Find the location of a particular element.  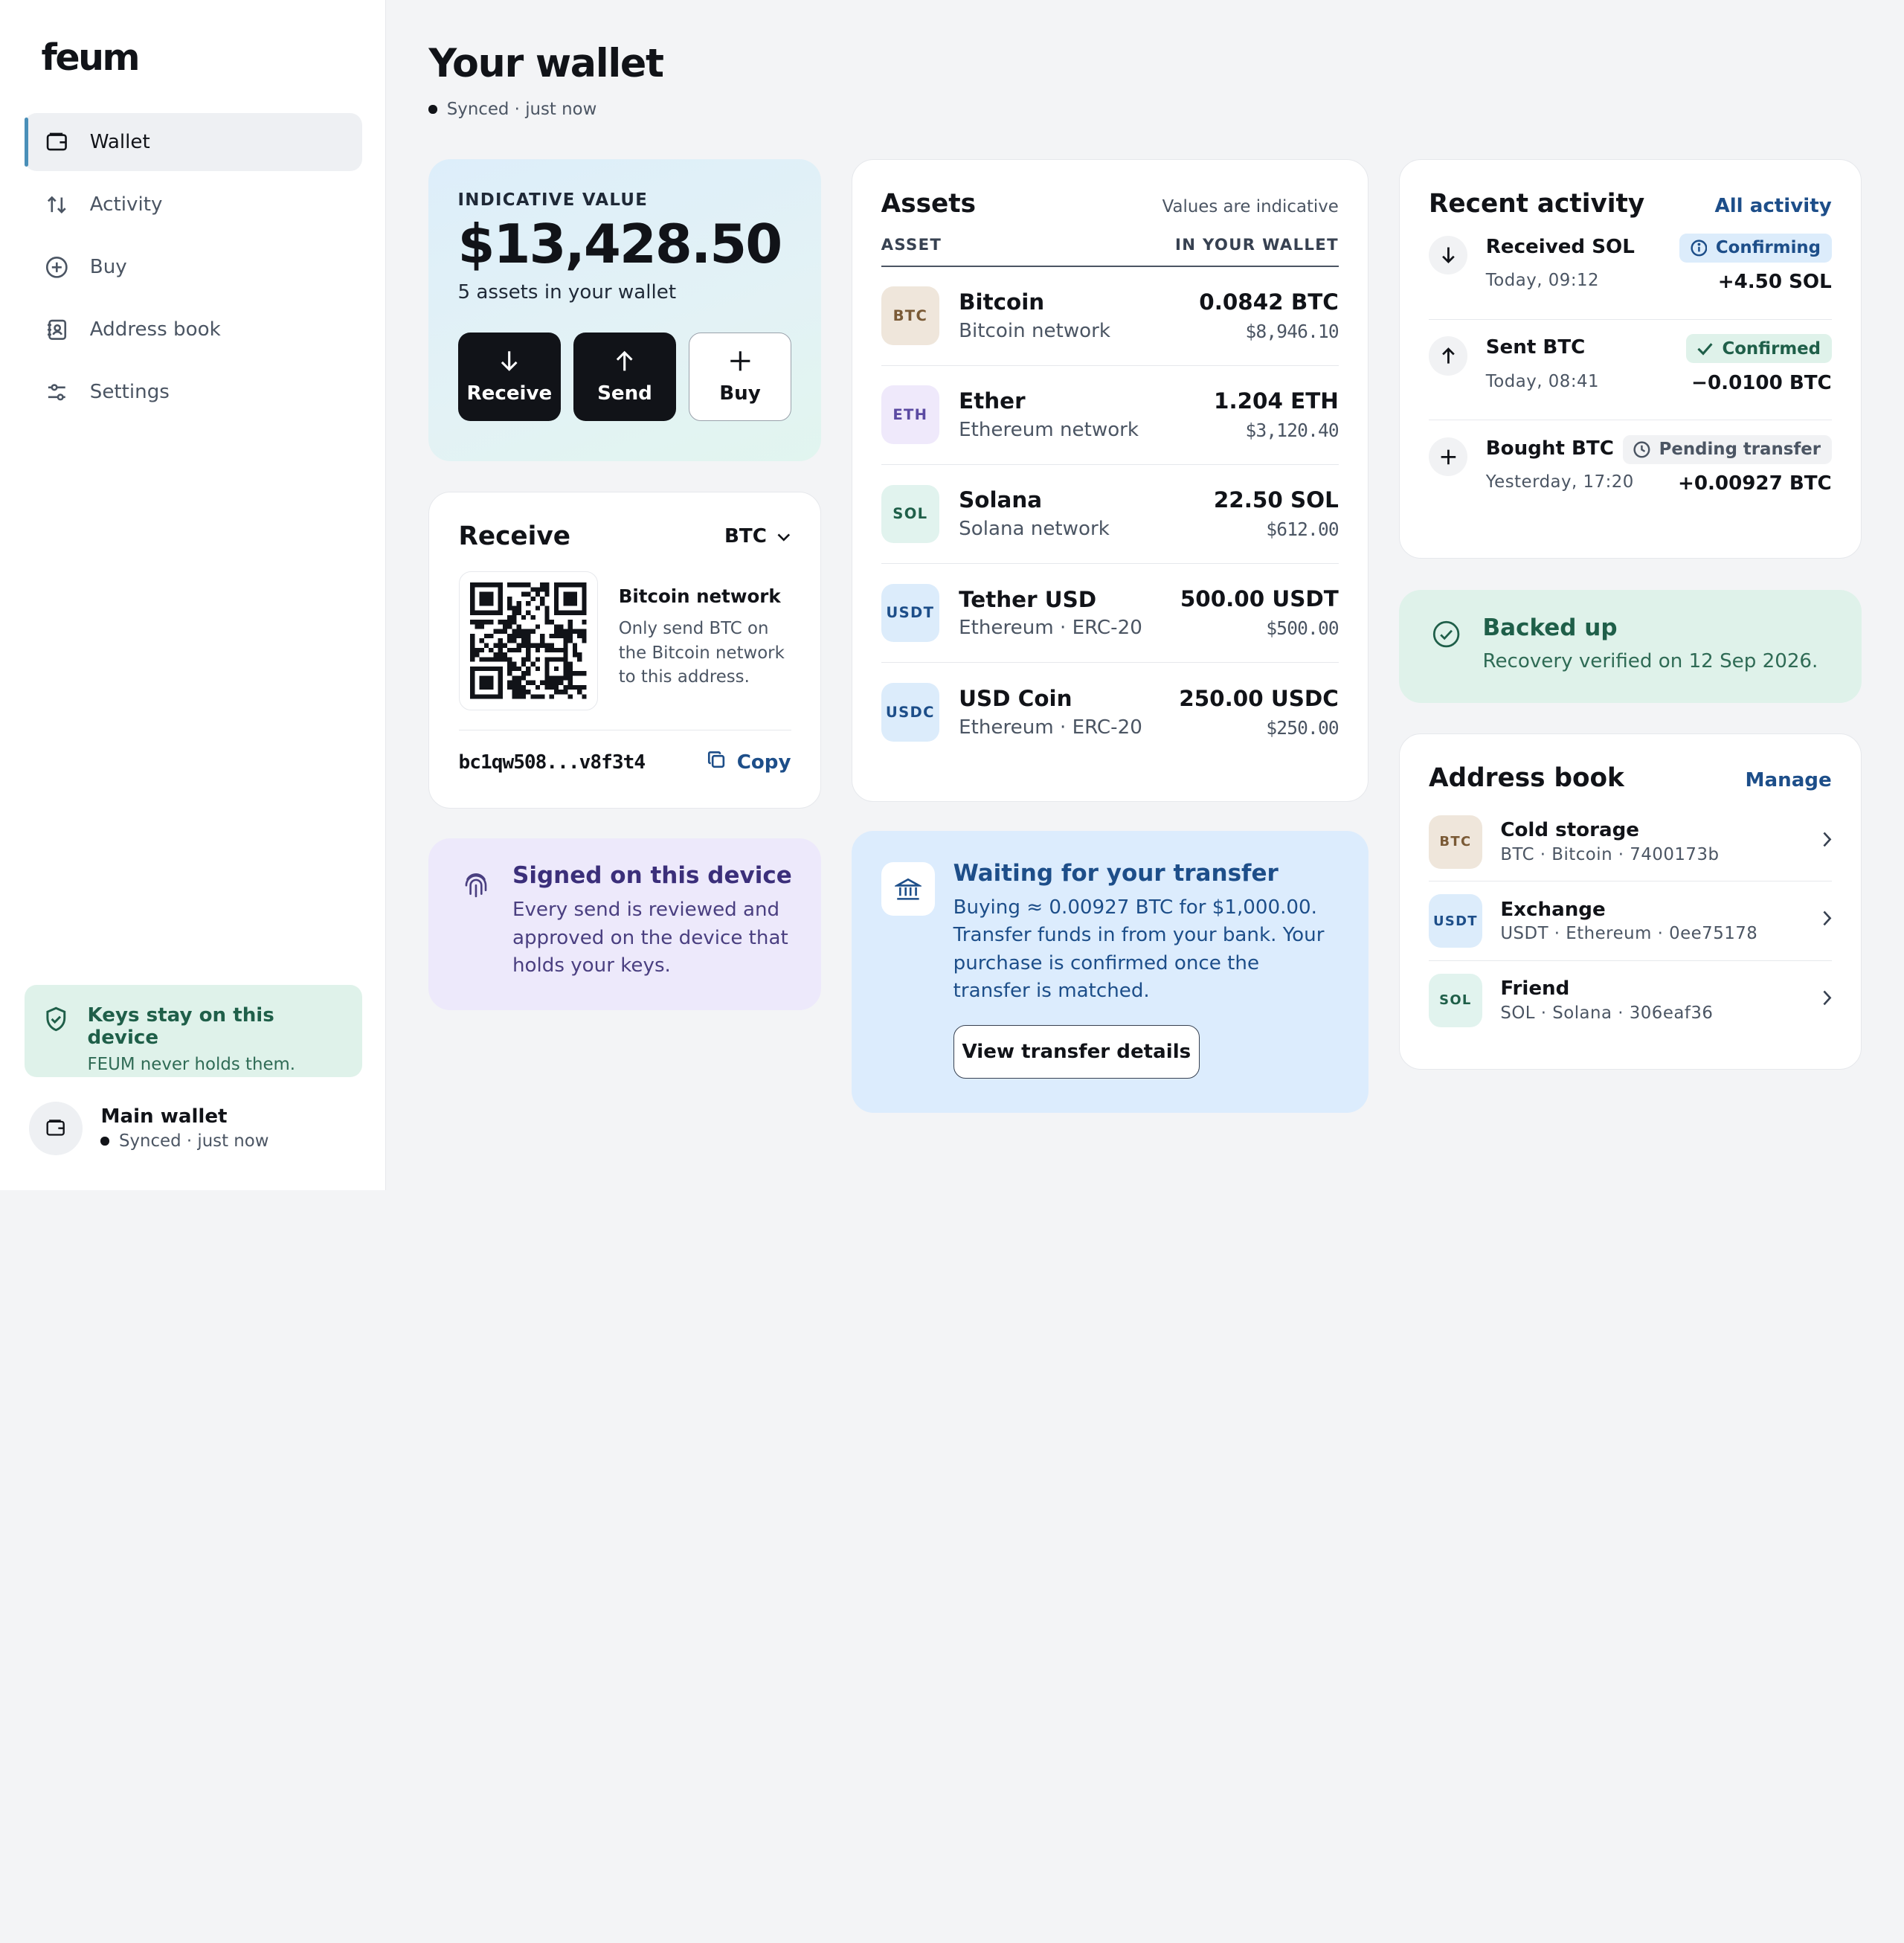

wallet-sync-status: Synced · just now is located at coordinates (184, 1141).